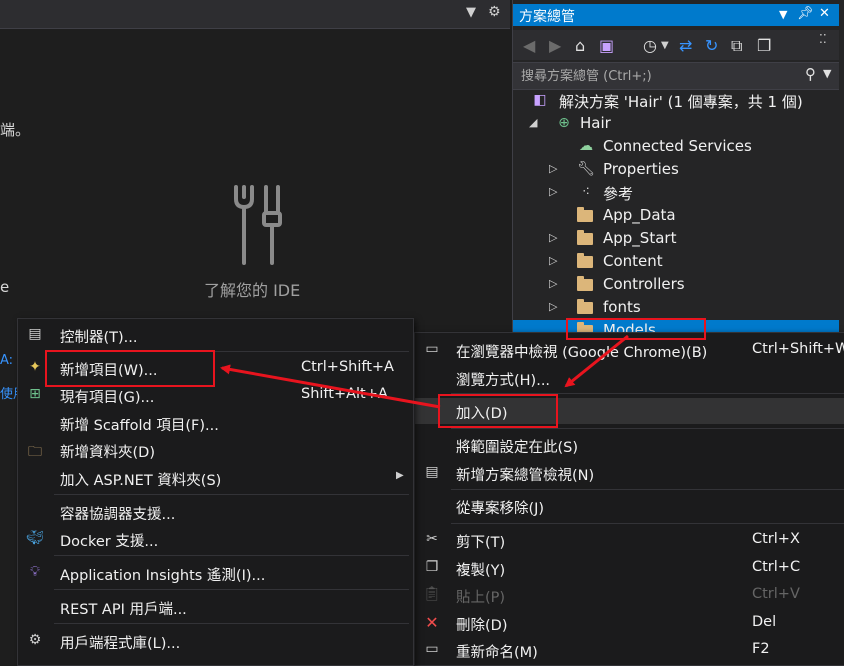  Describe the element at coordinates (618, 194) in the screenshot. I see `tree-item-label: 參考` at that location.